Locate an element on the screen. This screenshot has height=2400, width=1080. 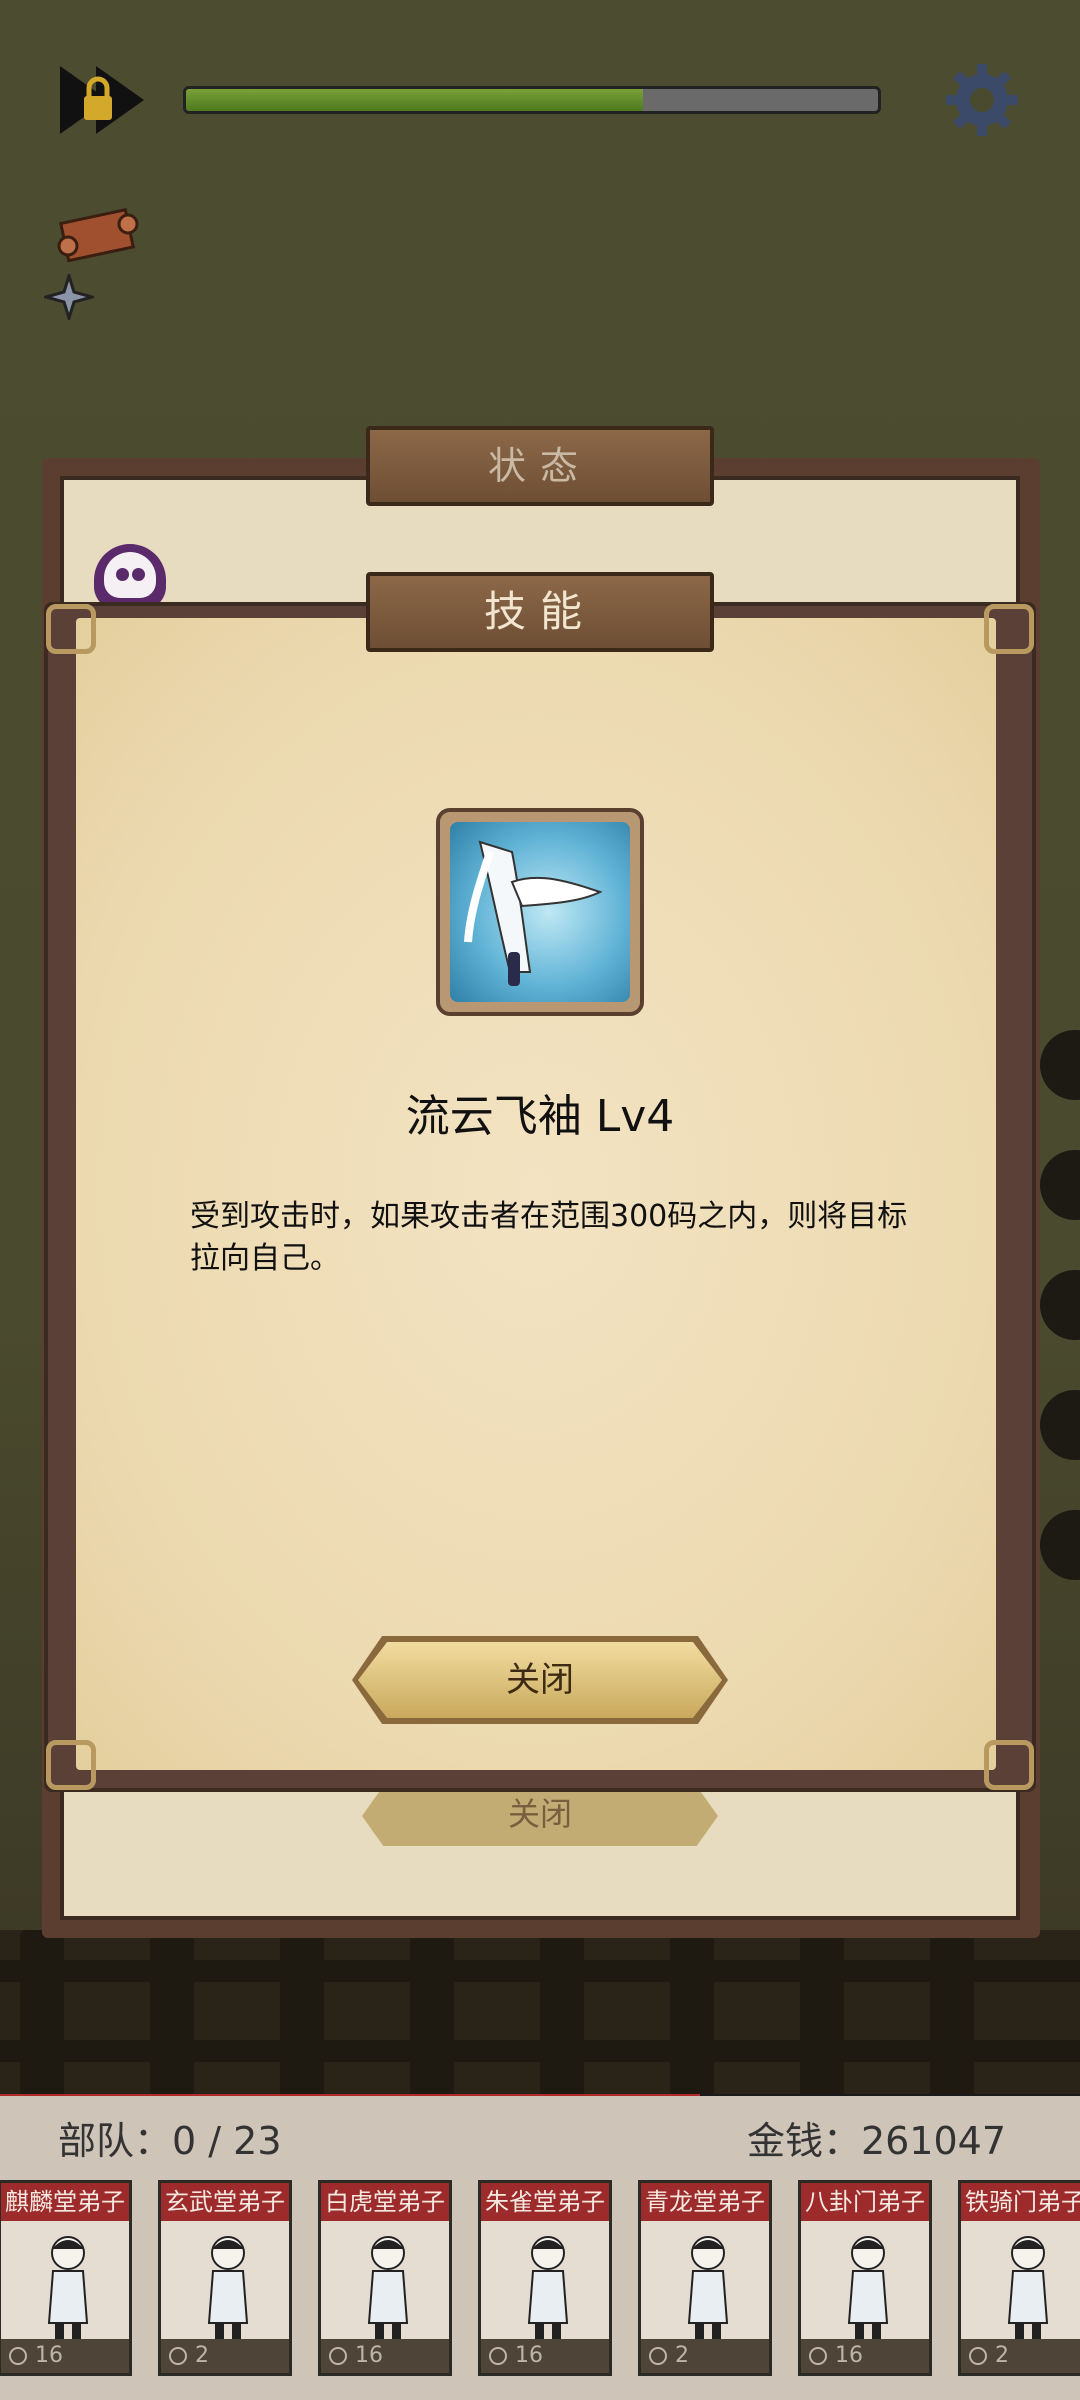
skill-dialog-title: 技能 is located at coordinates (540, 612).